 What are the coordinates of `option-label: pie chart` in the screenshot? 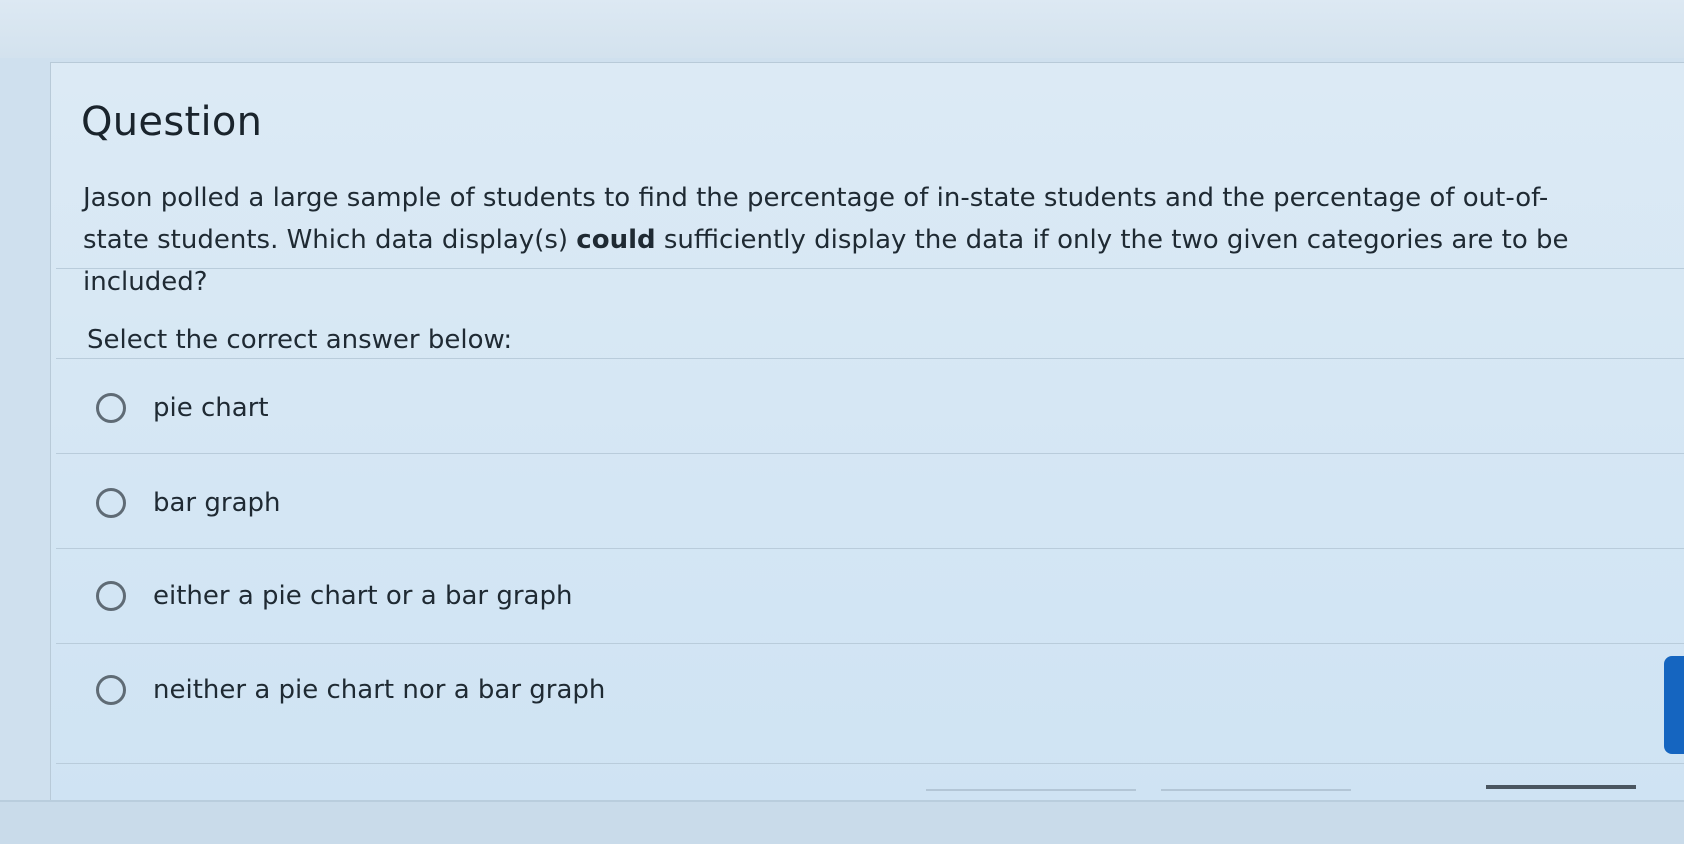 It's located at (211, 408).